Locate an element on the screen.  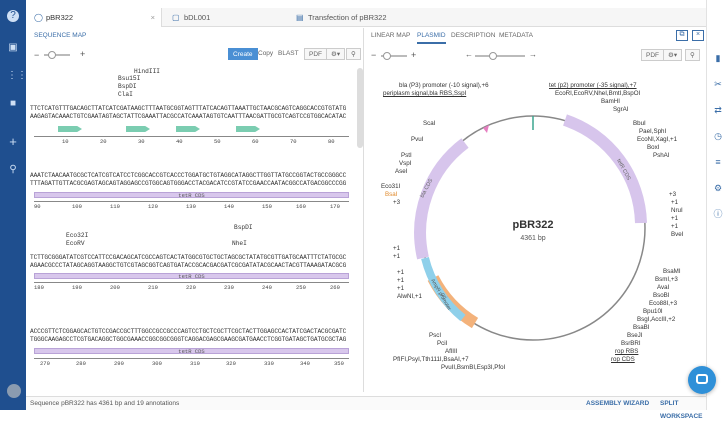
tab-transfection: ▤ Transfection of pBR322 is located at coordinates (388, 17).